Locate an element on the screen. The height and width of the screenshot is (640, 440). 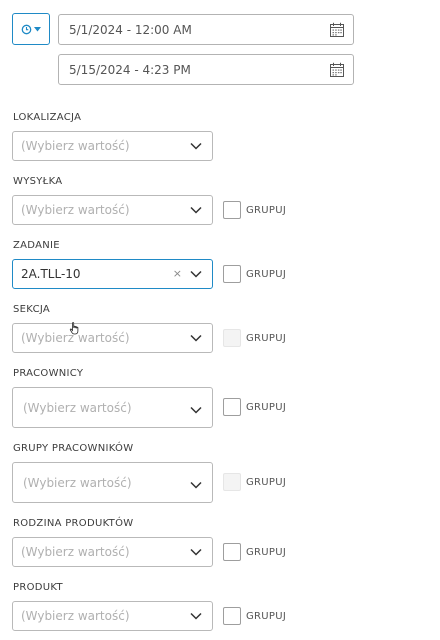
rodzina-produktow-group-checkbox is located at coordinates (232, 552).